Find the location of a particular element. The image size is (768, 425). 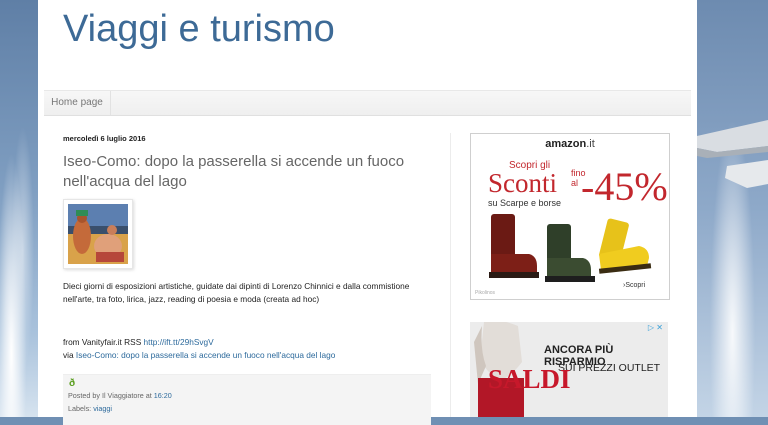

source-prefix: from Vanityfair.it RSS is located at coordinates (102, 342).